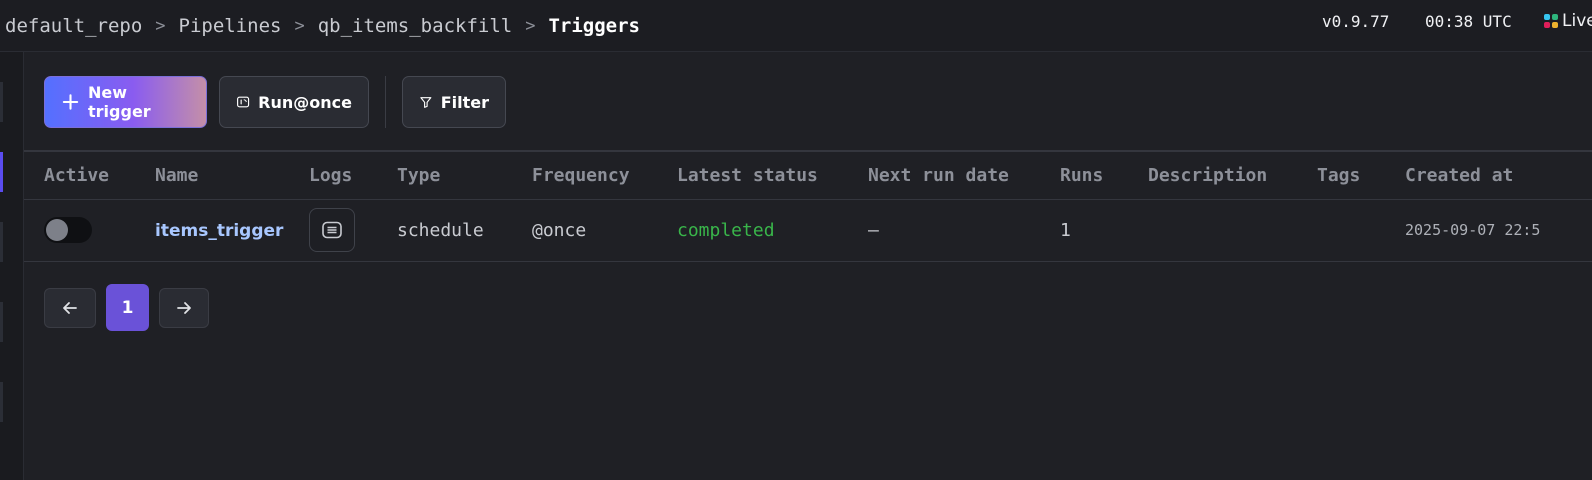 The image size is (1592, 480). Describe the element at coordinates (1473, 230) in the screenshot. I see `cell-created-at: 2025-09-07 22:5` at that location.